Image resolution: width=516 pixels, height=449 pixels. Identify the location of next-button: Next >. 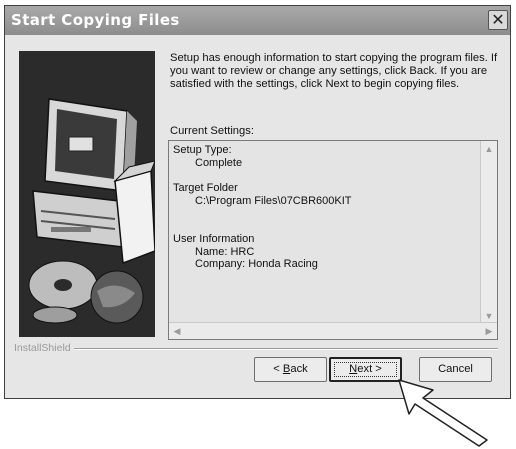
(365, 369).